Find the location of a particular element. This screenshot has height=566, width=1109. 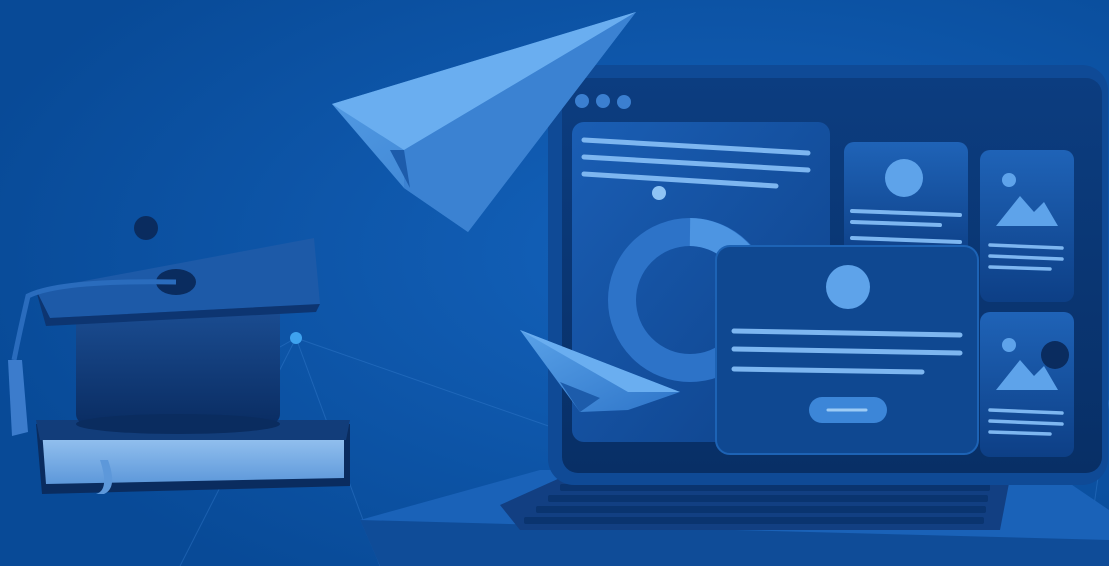

panel-dot is located at coordinates (659, 193).